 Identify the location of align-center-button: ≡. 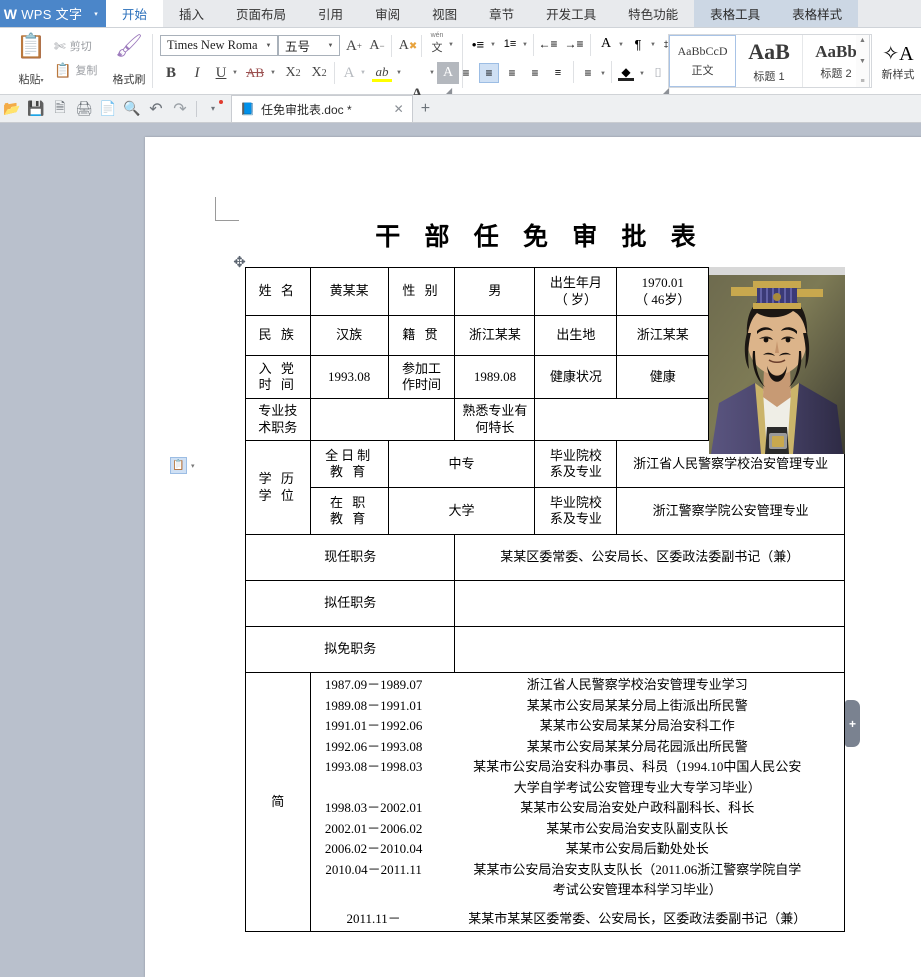
(489, 73).